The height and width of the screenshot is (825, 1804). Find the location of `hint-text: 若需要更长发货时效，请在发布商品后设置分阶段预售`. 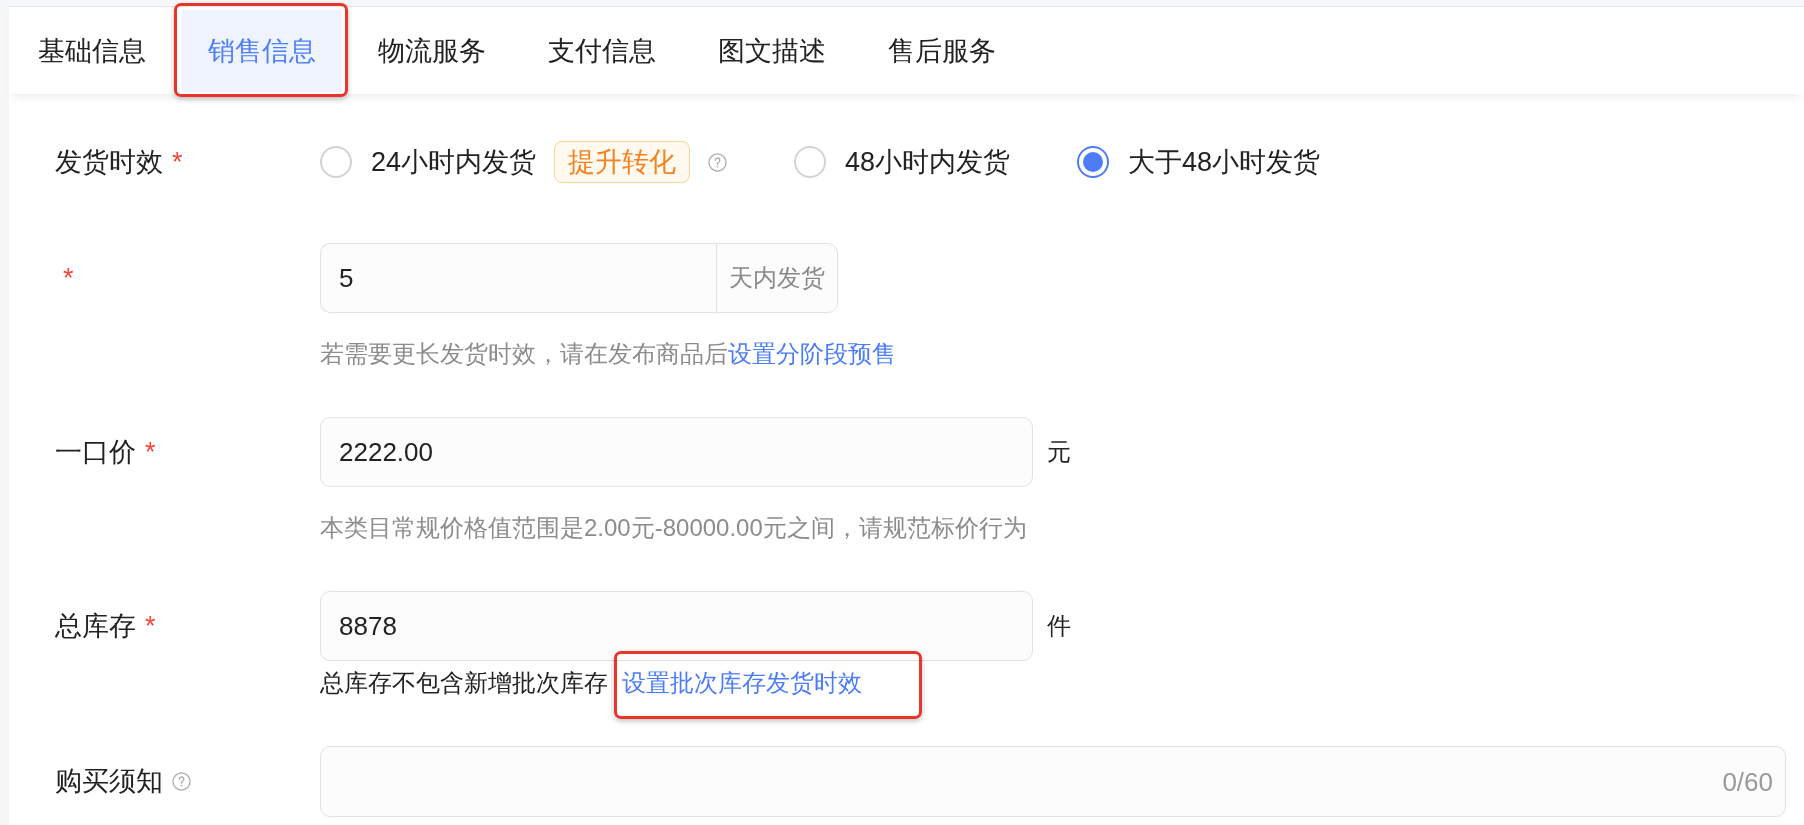

hint-text: 若需要更长发货时效，请在发布商品后设置分阶段预售 is located at coordinates (608, 354).